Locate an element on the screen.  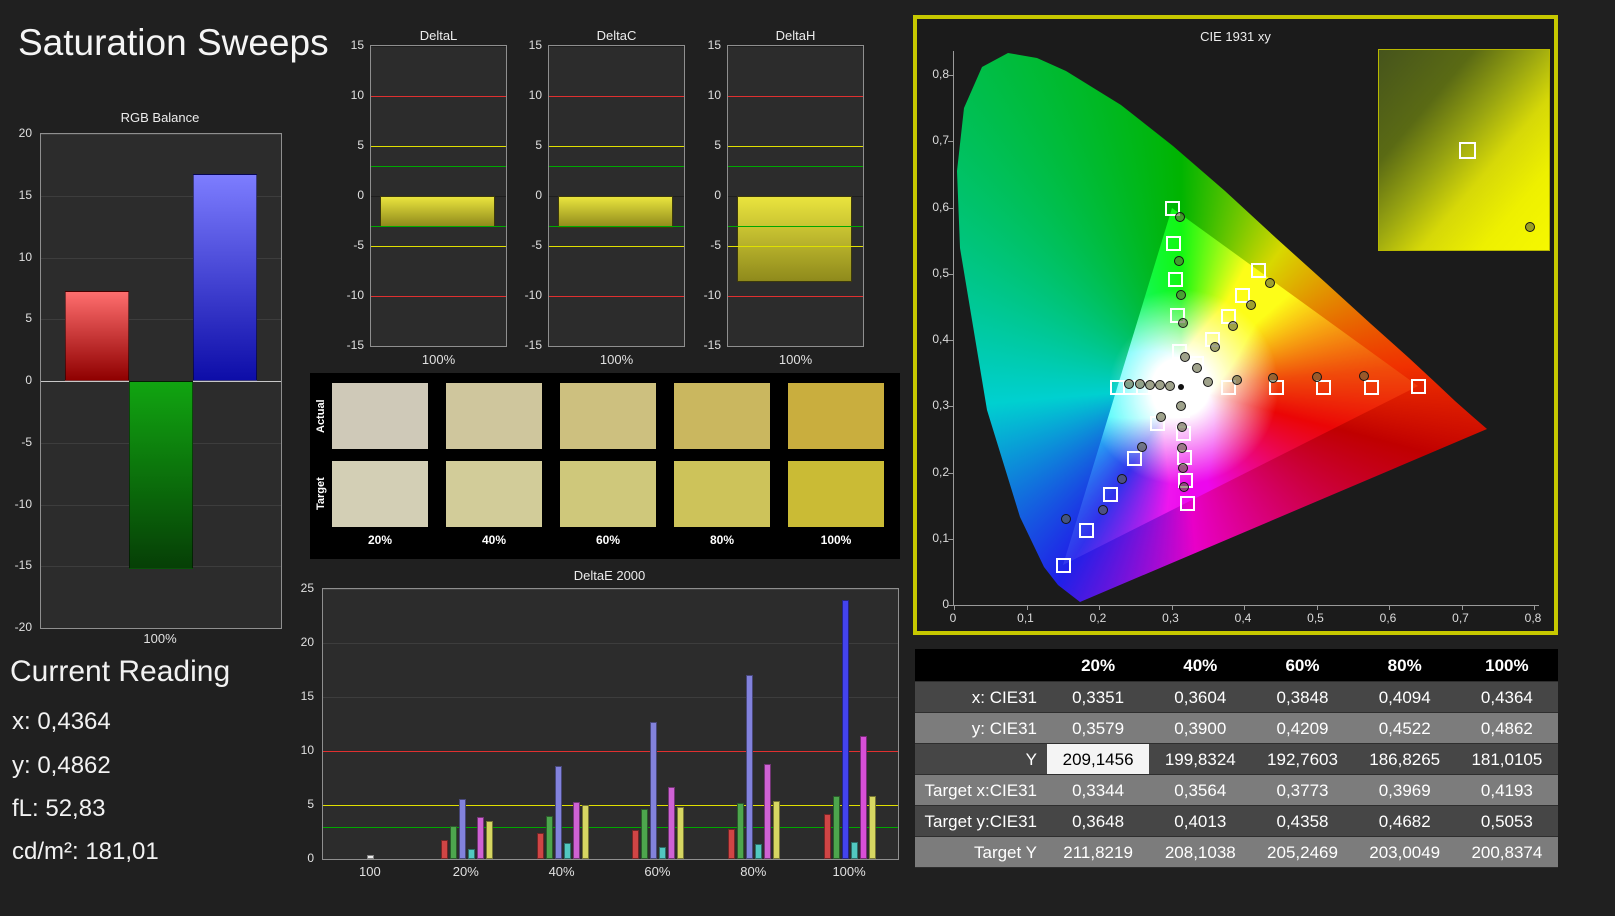
y-axis-tick-label: 0,1 is located at coordinates (940, 537).